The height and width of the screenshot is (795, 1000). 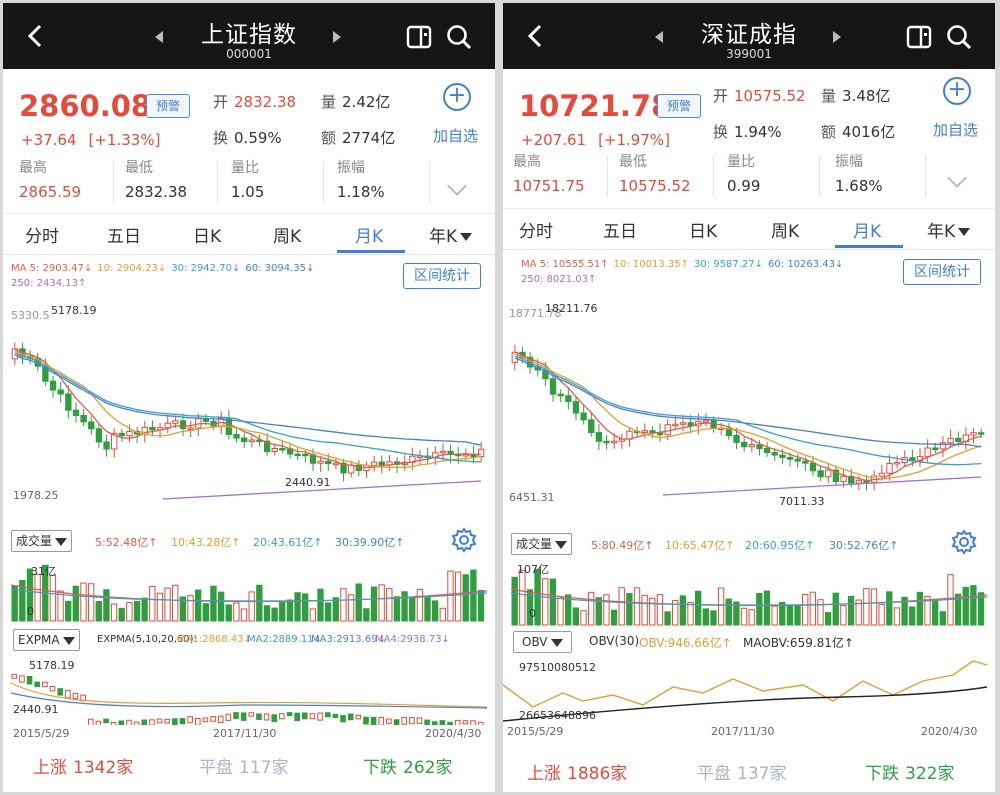 What do you see at coordinates (864, 545) in the screenshot?
I see `vol-ma30: 30:52.76亿↑` at bounding box center [864, 545].